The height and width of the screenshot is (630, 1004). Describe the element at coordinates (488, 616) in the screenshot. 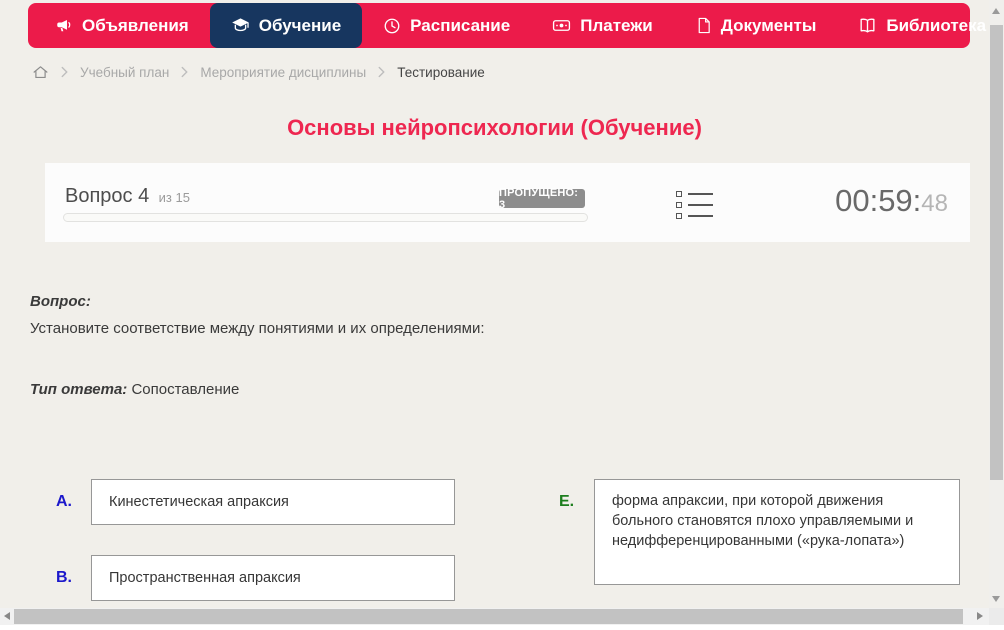

I see `horizontal-scrollbar-thumb` at that location.